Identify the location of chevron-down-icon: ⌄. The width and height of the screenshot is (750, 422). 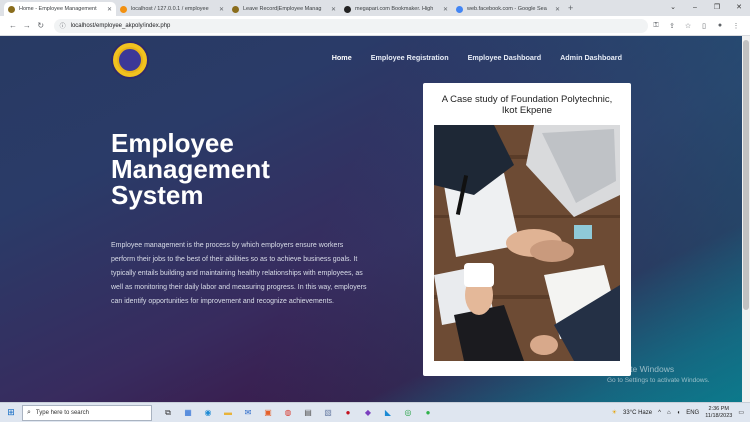
(673, 8).